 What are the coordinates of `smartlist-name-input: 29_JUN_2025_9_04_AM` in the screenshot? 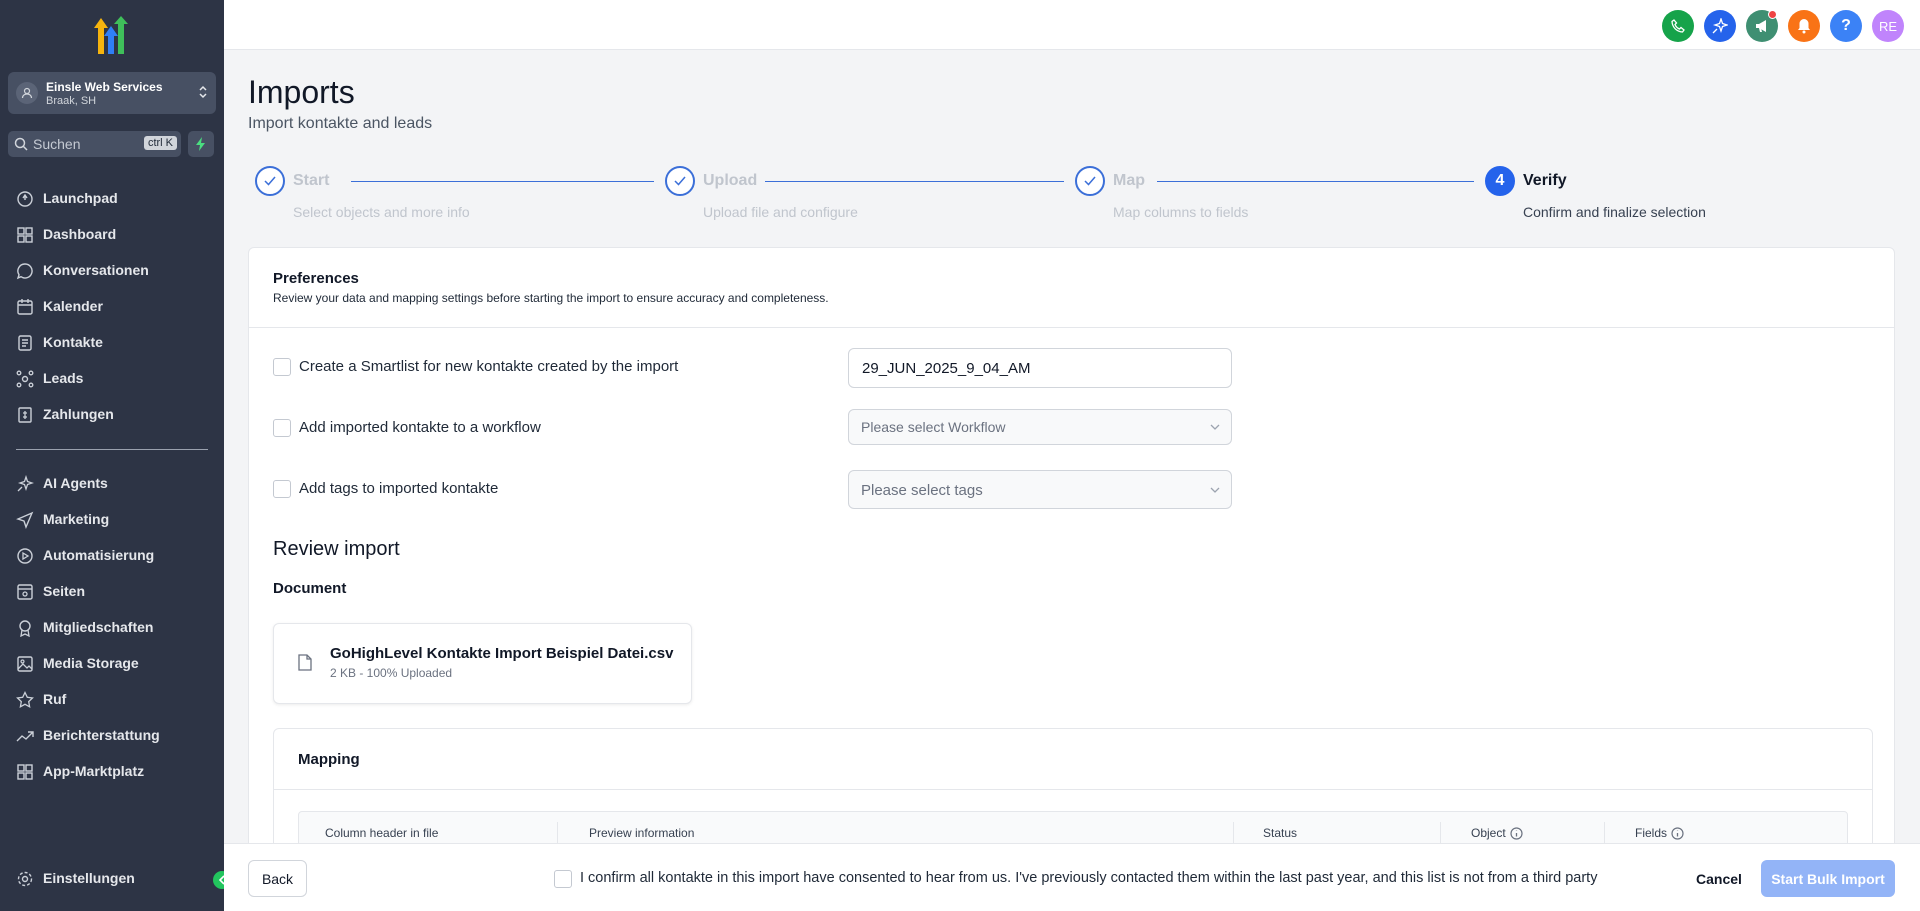 It's located at (1040, 368).